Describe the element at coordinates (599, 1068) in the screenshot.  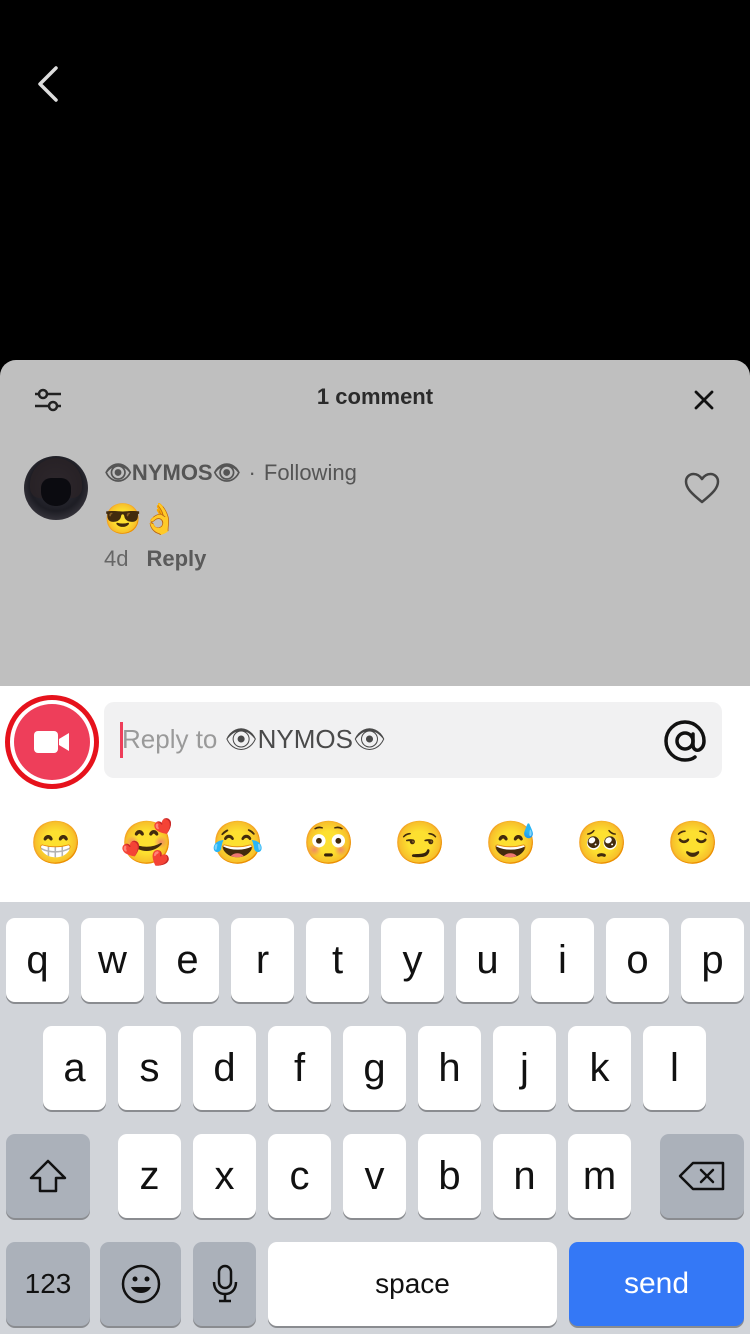
I see `key-k: k` at that location.